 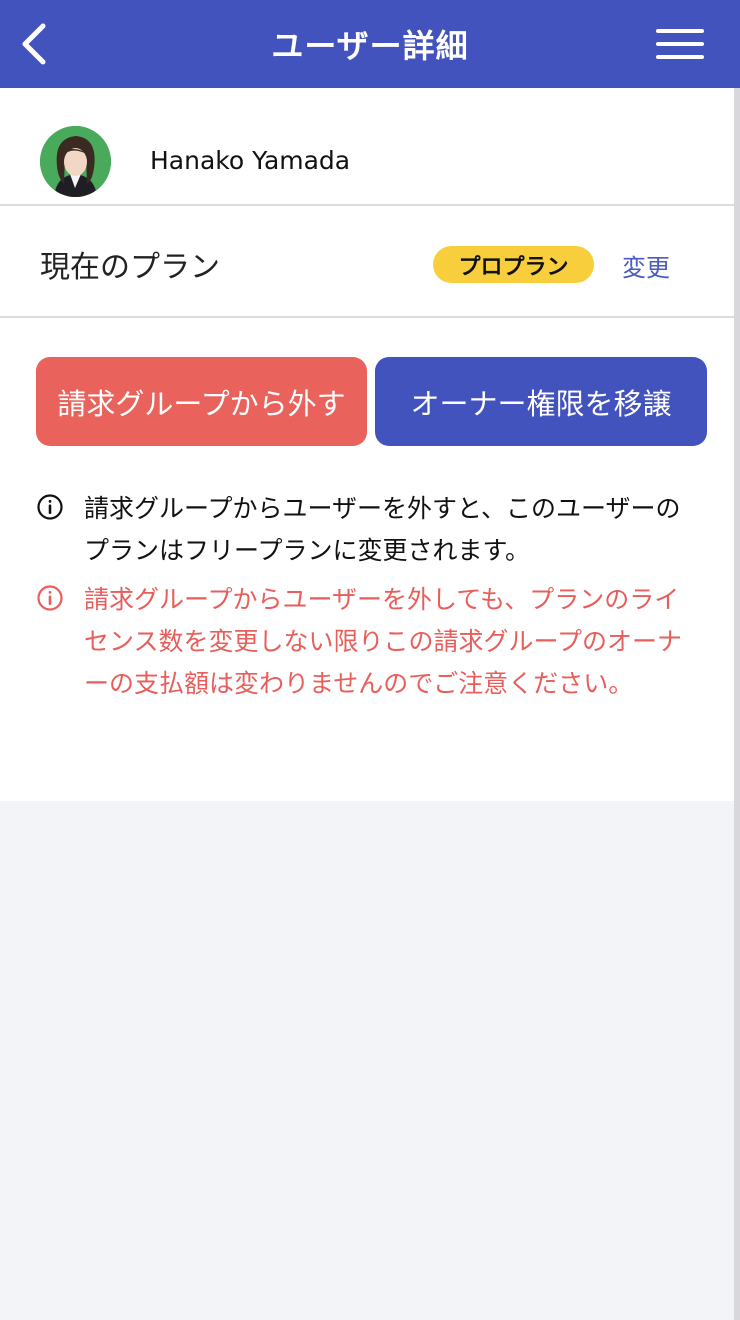 What do you see at coordinates (367, 263) in the screenshot?
I see `current-plan-row: 現在のプラン プロプラン 変更` at bounding box center [367, 263].